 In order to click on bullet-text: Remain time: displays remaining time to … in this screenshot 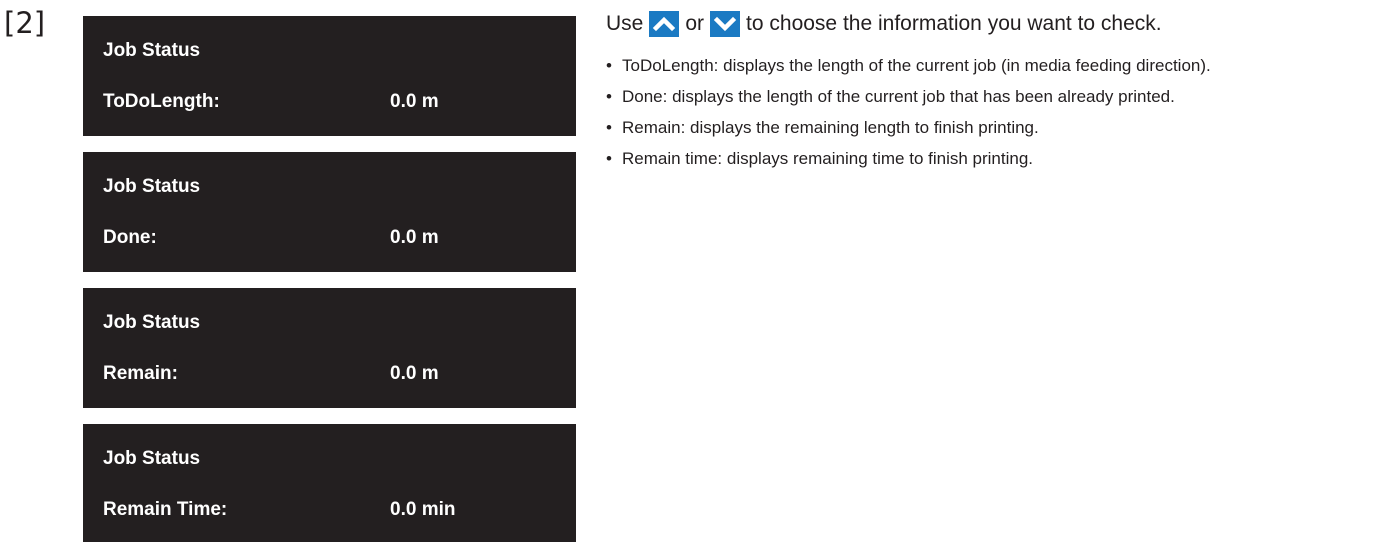, I will do `click(828, 158)`.